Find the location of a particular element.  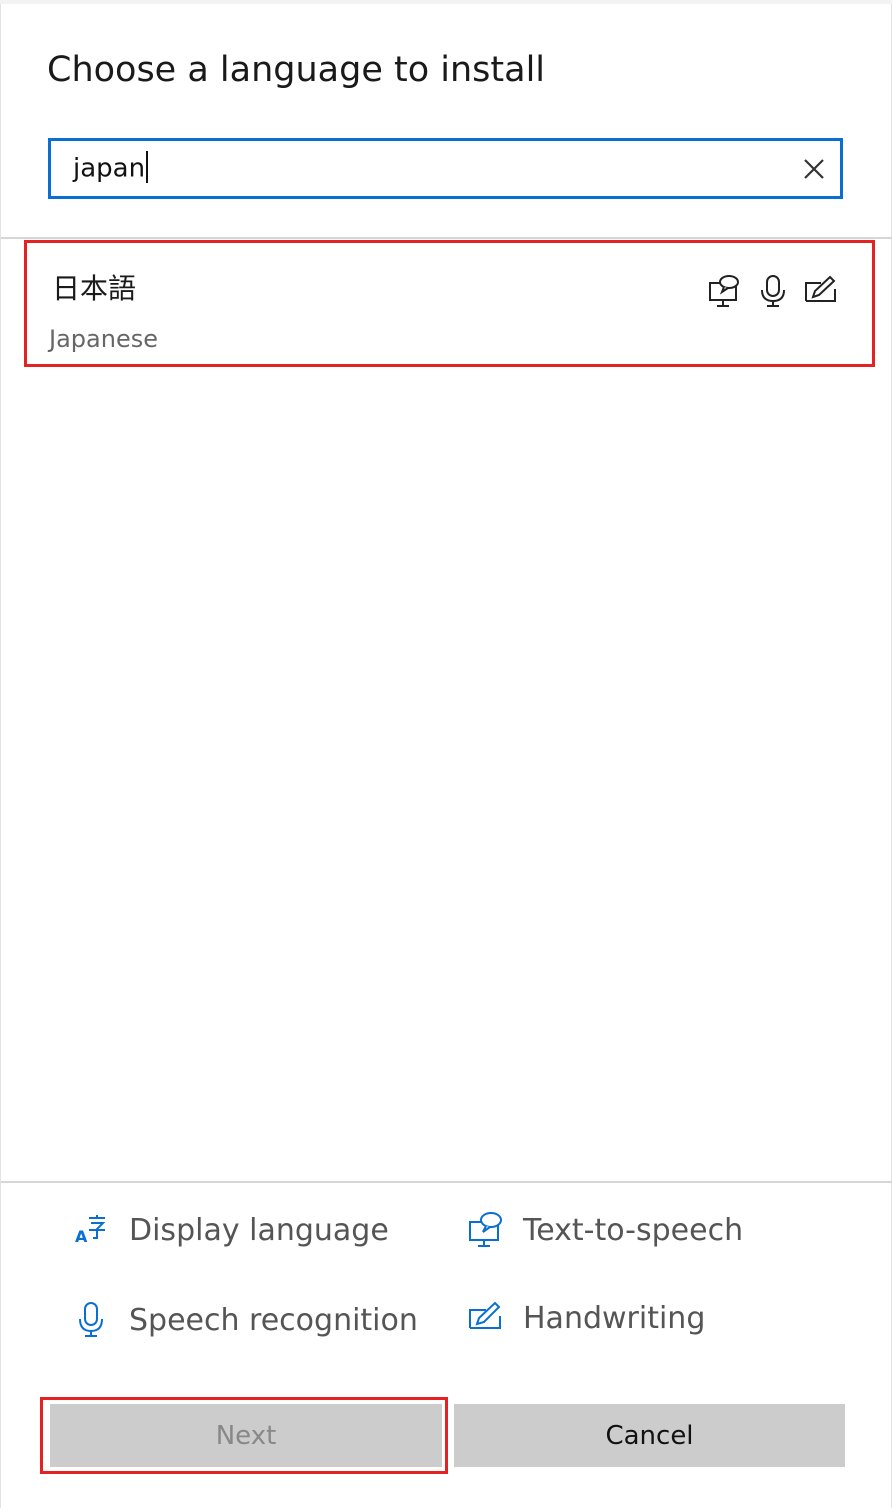

language-feature-icons is located at coordinates (773, 291).